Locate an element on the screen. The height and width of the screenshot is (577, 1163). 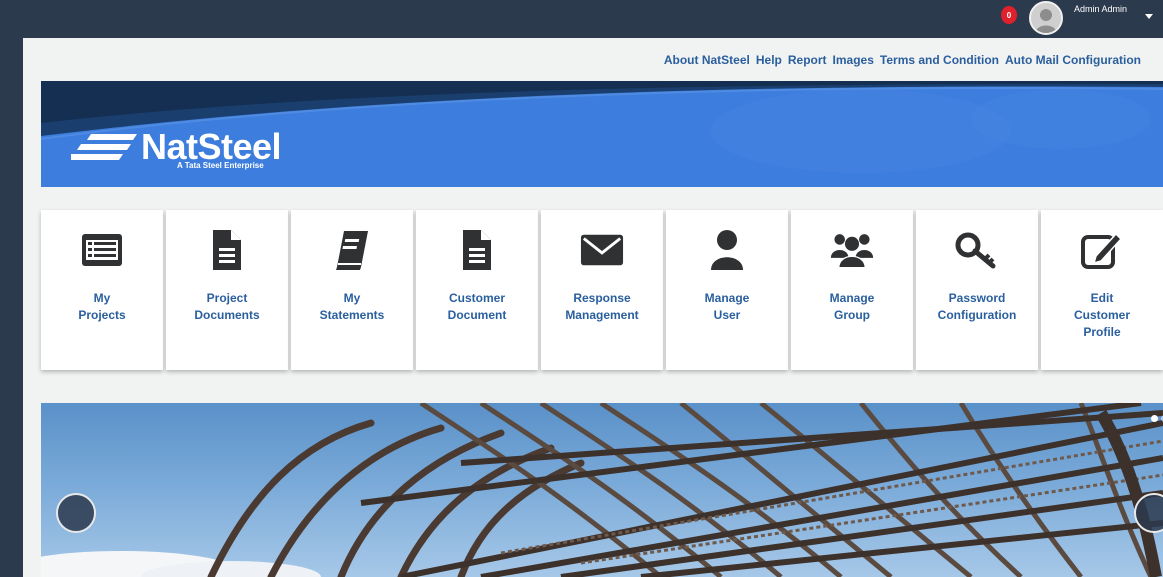
link-help: Help is located at coordinates (769, 60).